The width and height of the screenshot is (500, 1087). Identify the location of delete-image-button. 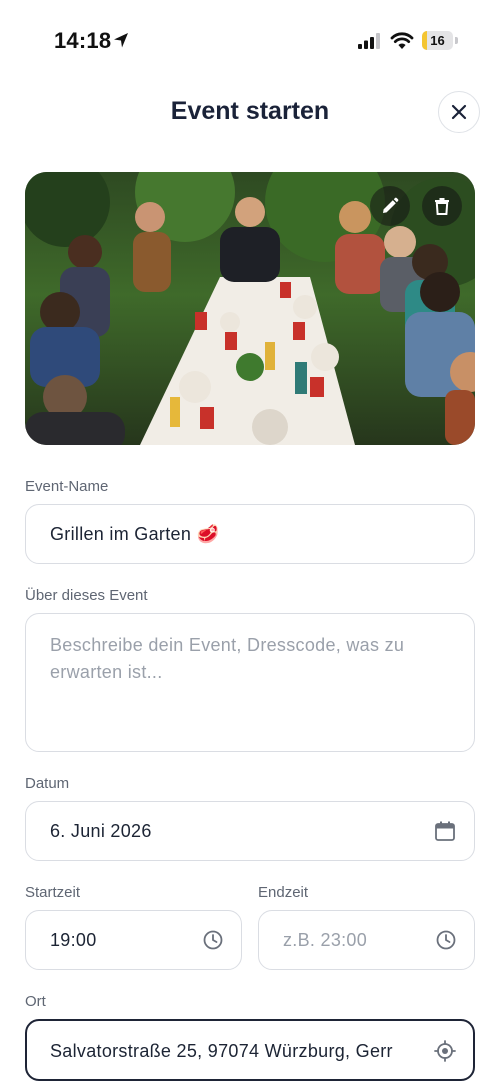
(442, 206).